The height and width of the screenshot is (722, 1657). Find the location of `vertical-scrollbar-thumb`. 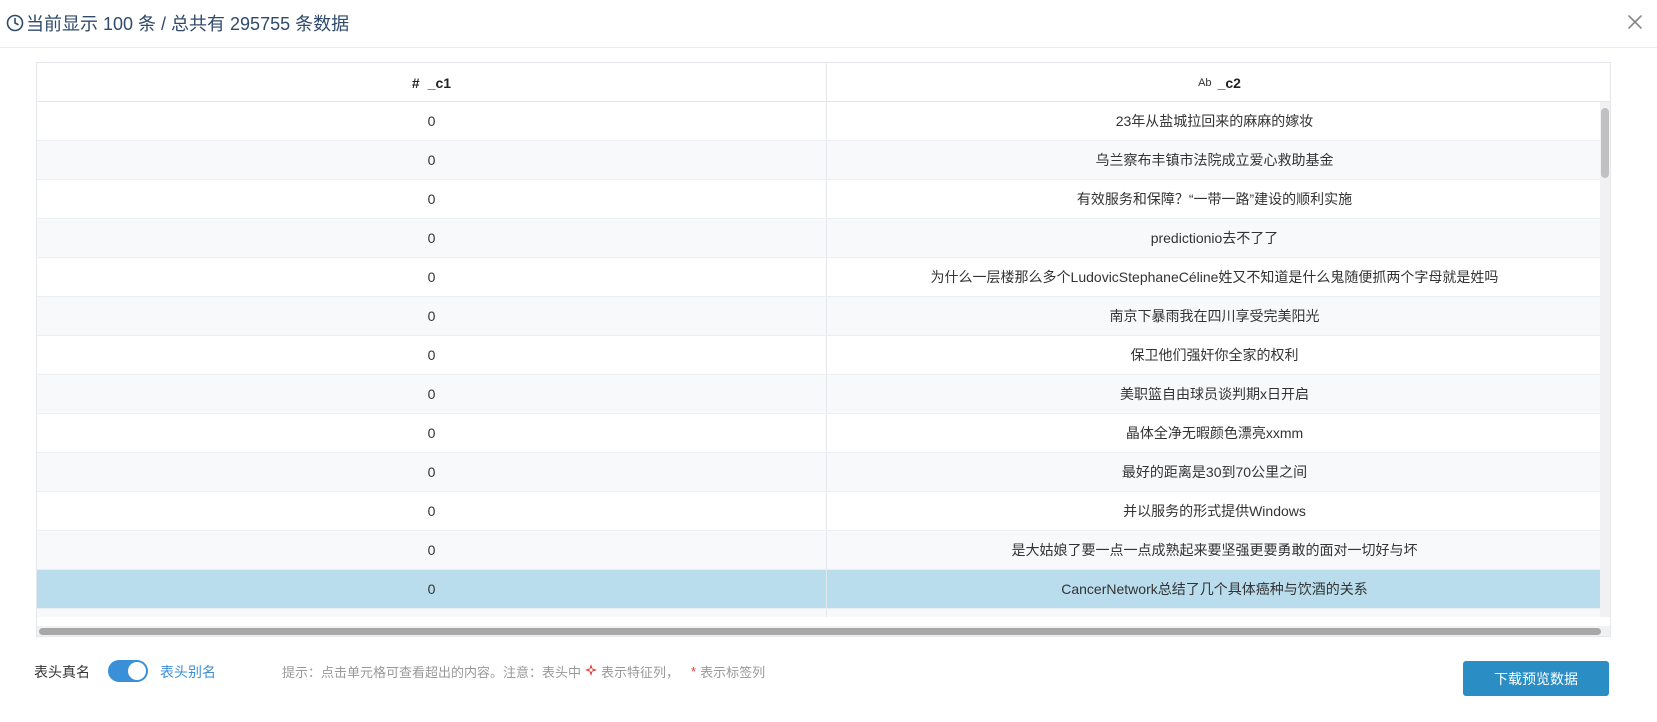

vertical-scrollbar-thumb is located at coordinates (1605, 143).